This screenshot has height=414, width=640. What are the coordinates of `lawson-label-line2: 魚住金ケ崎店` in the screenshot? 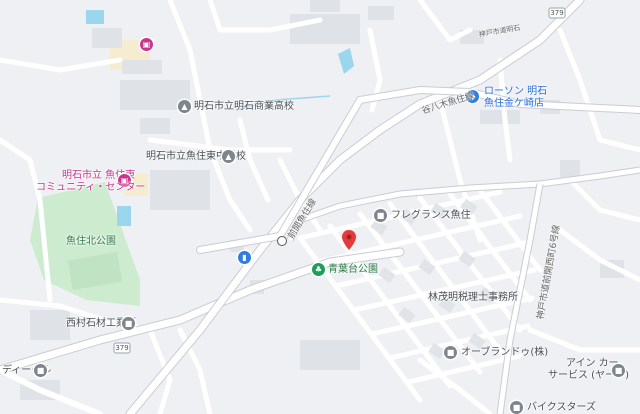 It's located at (514, 104).